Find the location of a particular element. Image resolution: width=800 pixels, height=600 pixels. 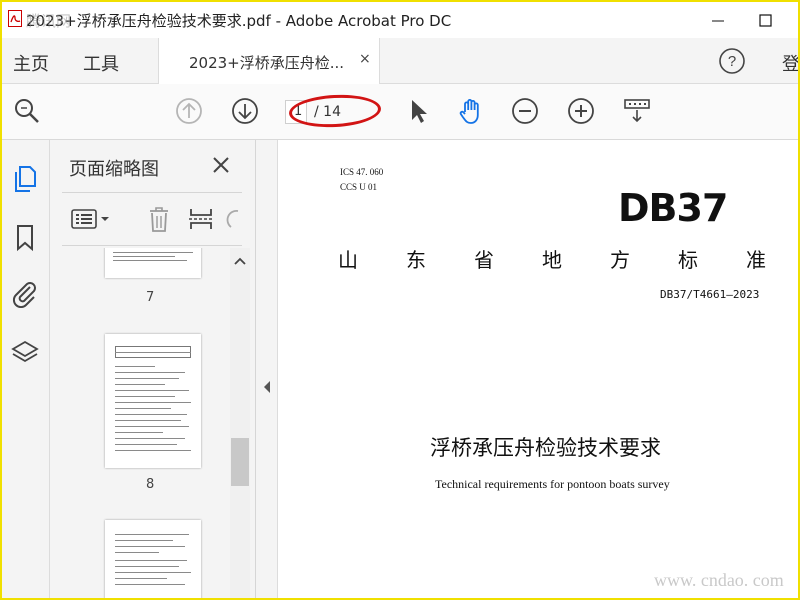

insert-page-icon is located at coordinates (201, 219).